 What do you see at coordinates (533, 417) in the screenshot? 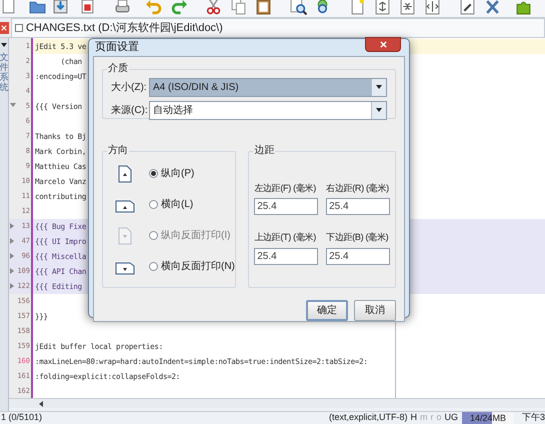
I see `clock: 下午3` at bounding box center [533, 417].